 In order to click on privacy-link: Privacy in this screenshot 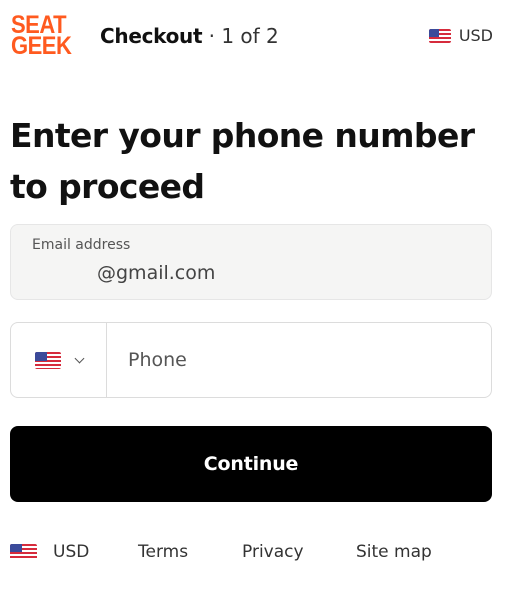, I will do `click(273, 552)`.